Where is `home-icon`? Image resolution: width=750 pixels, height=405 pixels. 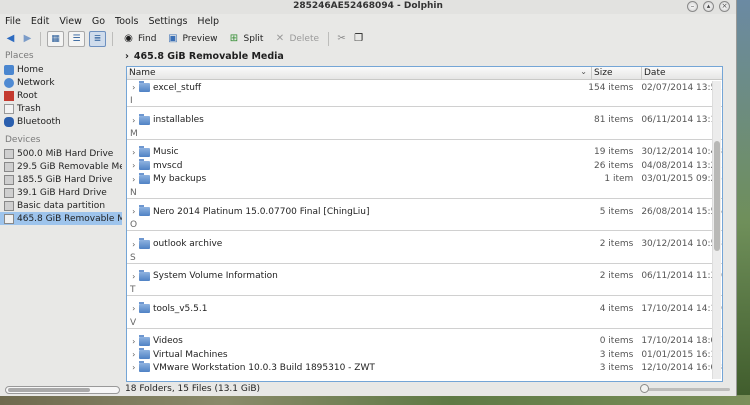 home-icon is located at coordinates (9, 69).